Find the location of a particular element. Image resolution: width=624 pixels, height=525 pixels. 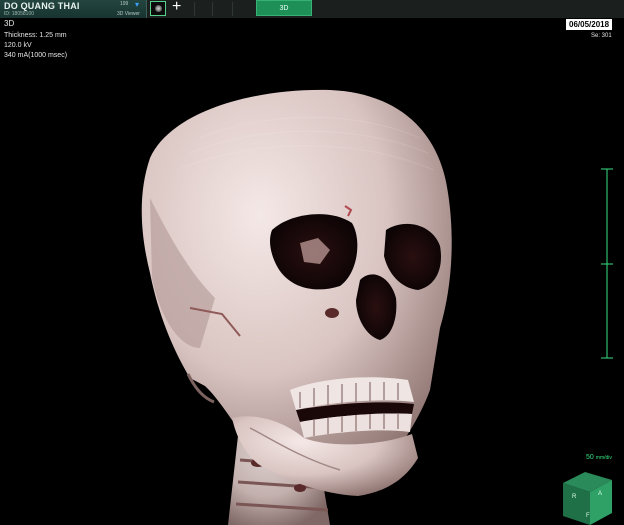

study-date: 06/05/2018 is located at coordinates (589, 24).